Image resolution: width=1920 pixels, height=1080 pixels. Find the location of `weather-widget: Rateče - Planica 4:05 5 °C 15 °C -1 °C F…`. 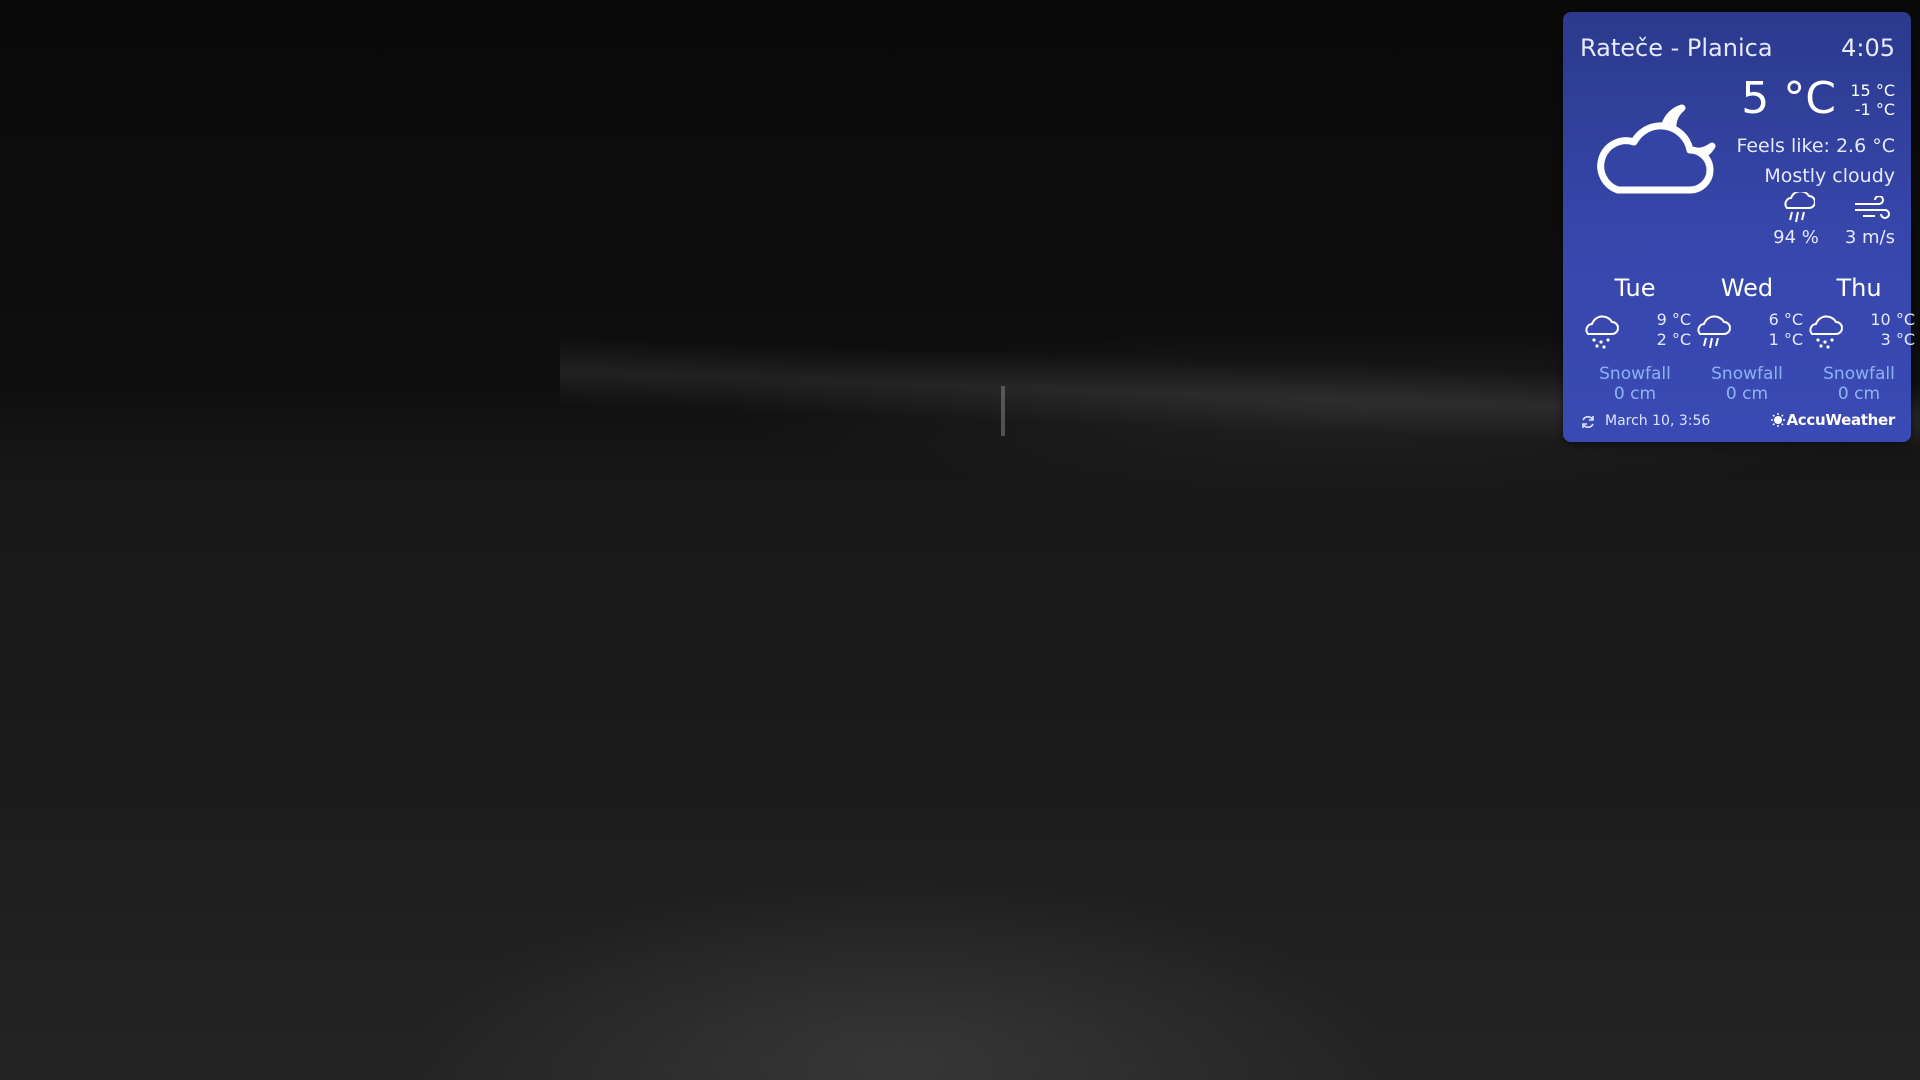

weather-widget: Rateče - Planica 4:05 5 °C 15 °C -1 °C F… is located at coordinates (1739, 227).